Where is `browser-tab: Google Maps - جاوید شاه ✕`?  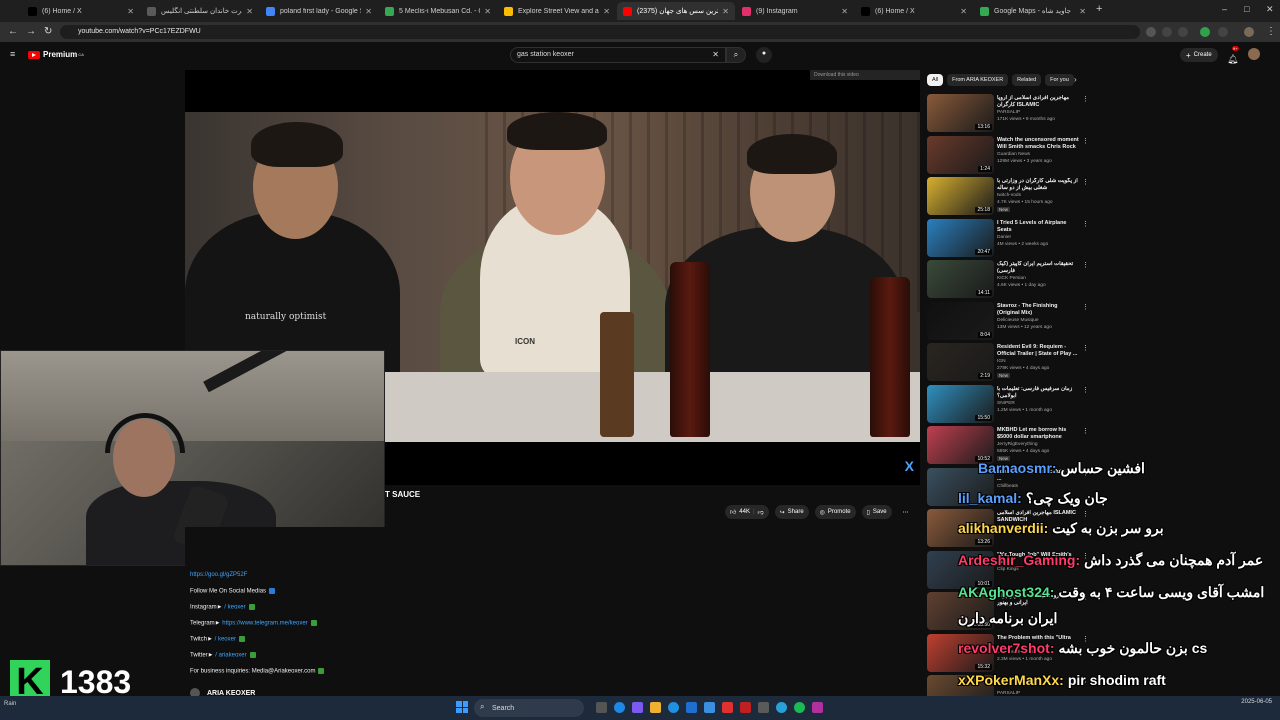 browser-tab: Google Maps - جاوید شاه ✕ is located at coordinates (1033, 11).